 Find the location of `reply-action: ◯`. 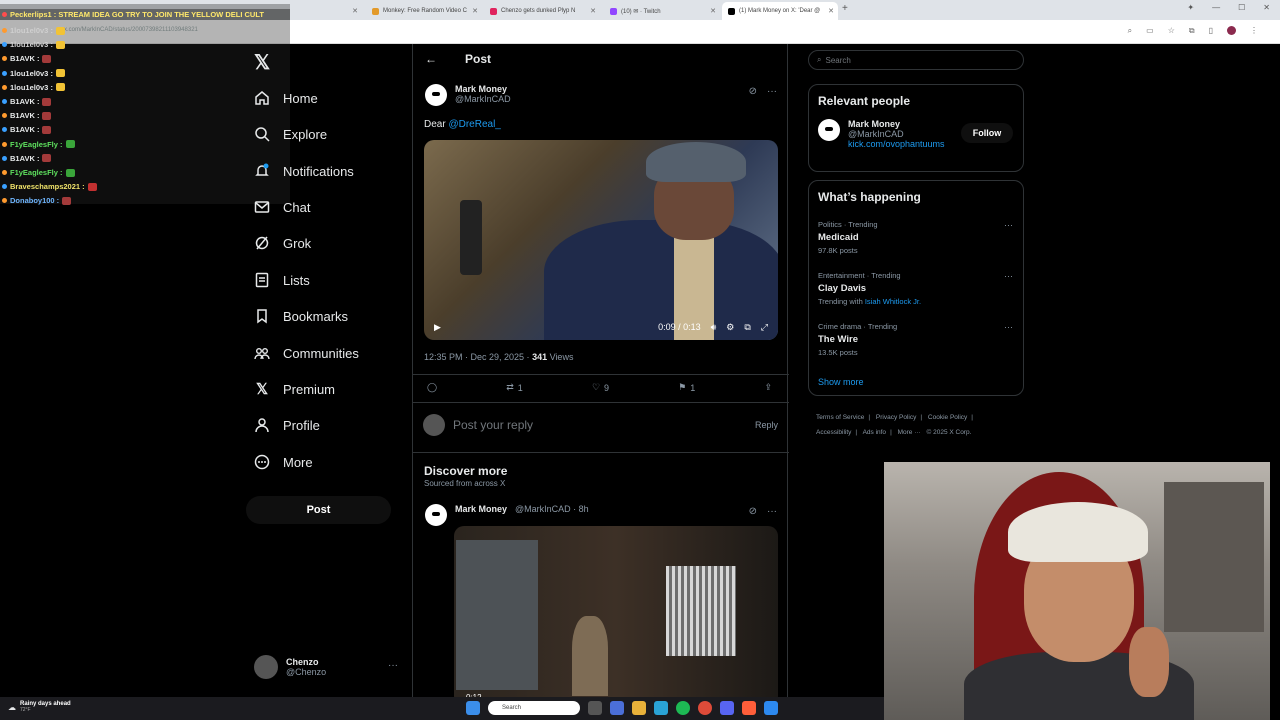

reply-action: ◯ is located at coordinates (432, 387).